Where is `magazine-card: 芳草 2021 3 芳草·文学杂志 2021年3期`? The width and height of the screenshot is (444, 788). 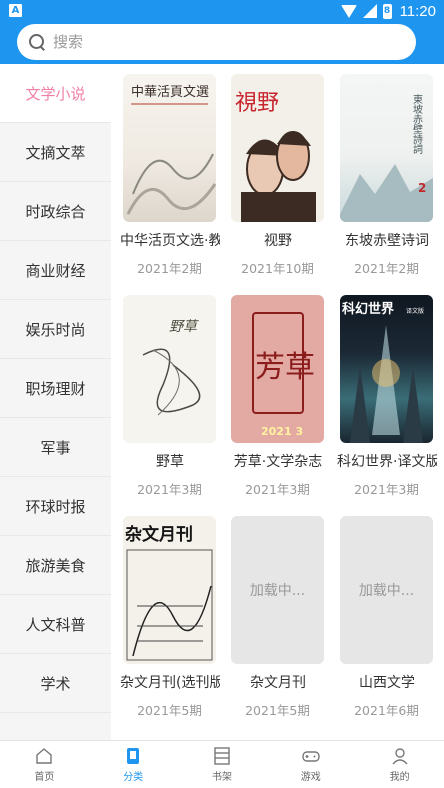 magazine-card: 芳草 2021 3 芳草·文学杂志 2021年3期 is located at coordinates (277, 396).